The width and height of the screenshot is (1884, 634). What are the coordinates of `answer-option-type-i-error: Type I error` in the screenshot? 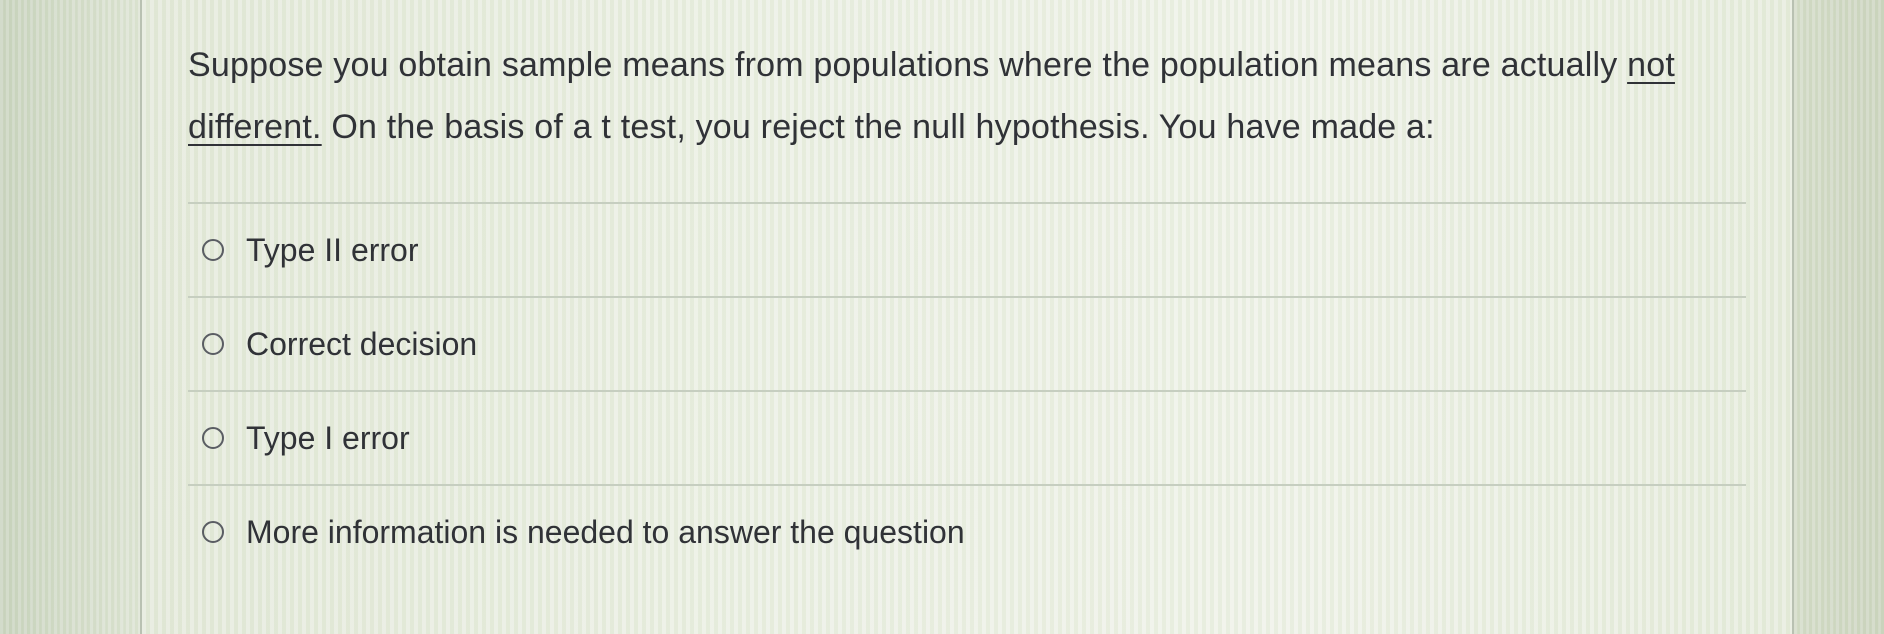 It's located at (967, 439).